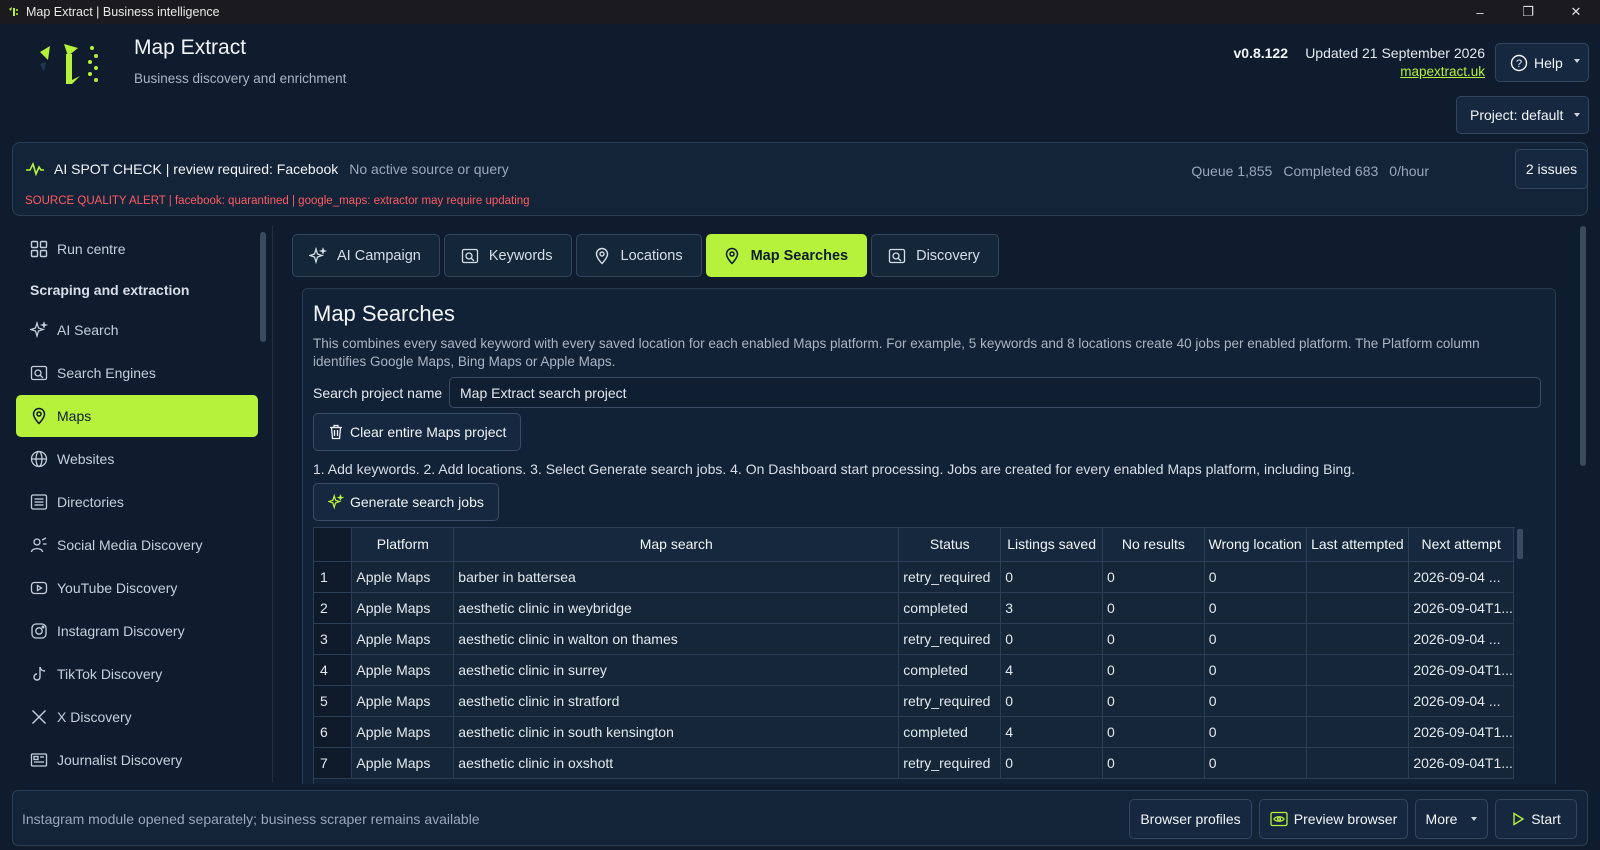 The image size is (1600, 850). Describe the element at coordinates (137, 674) in the screenshot. I see `sidebar-item-tiktok-discovery: TikTok Discovery` at that location.